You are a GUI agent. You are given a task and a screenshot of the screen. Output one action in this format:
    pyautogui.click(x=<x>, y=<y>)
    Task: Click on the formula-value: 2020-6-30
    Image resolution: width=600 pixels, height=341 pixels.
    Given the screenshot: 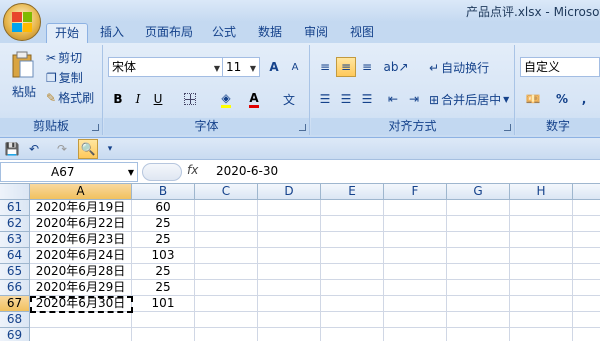 What is the action you would take?
    pyautogui.click(x=247, y=171)
    